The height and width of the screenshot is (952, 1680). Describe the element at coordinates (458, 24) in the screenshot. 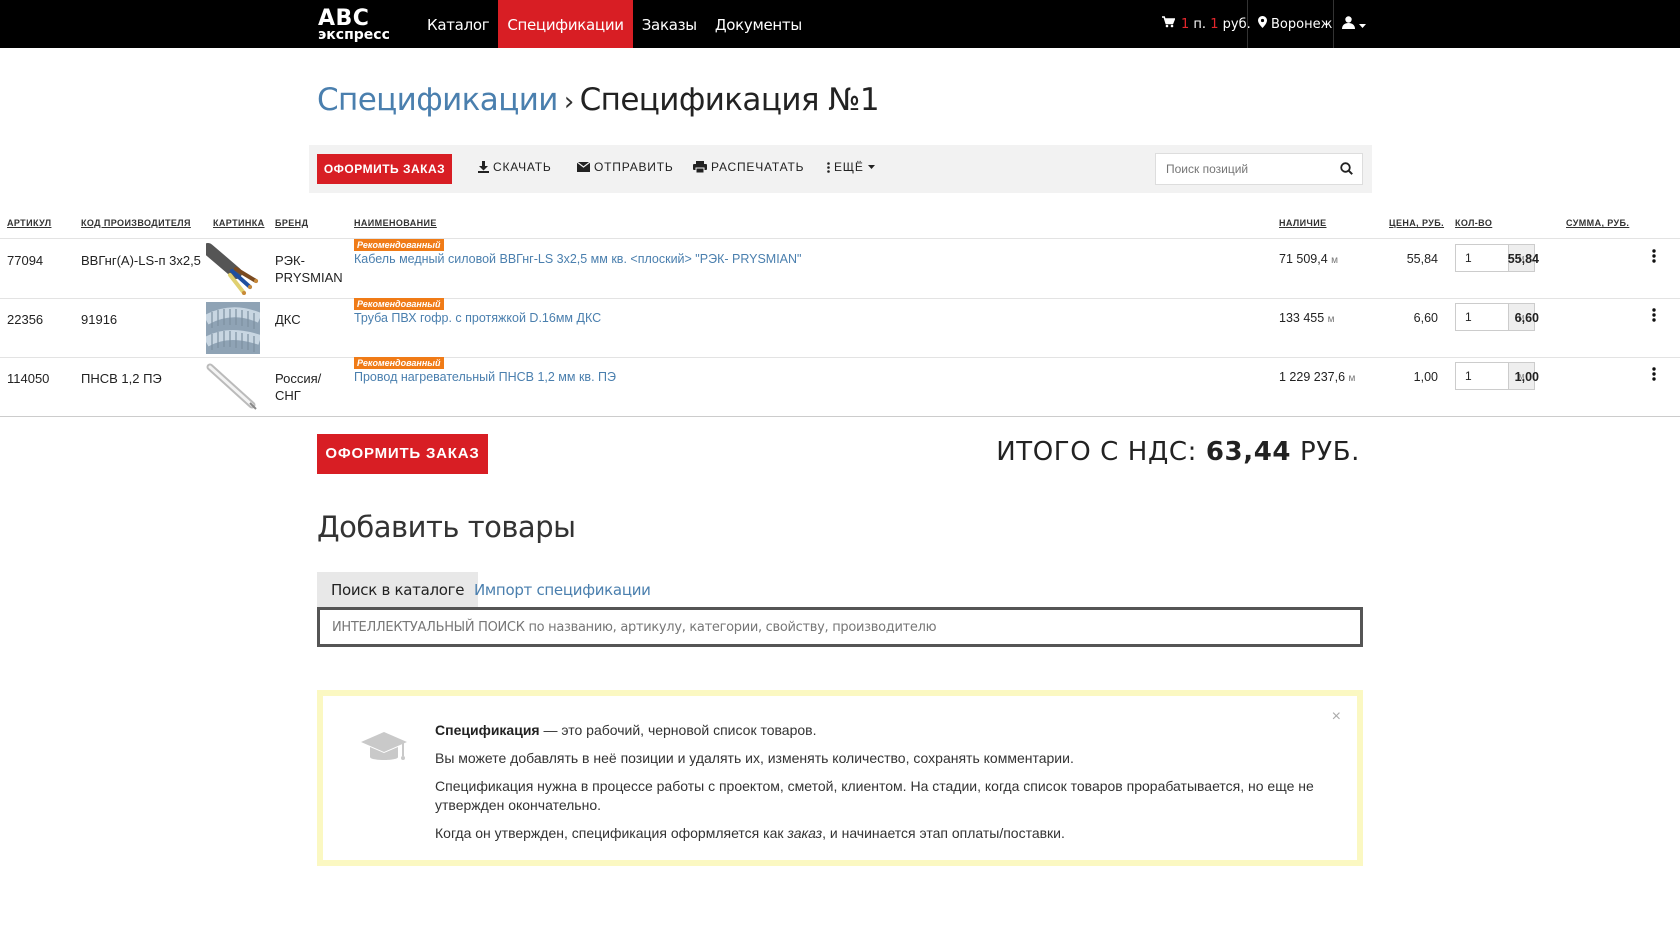

I see `nav-catalog: Каталог` at that location.